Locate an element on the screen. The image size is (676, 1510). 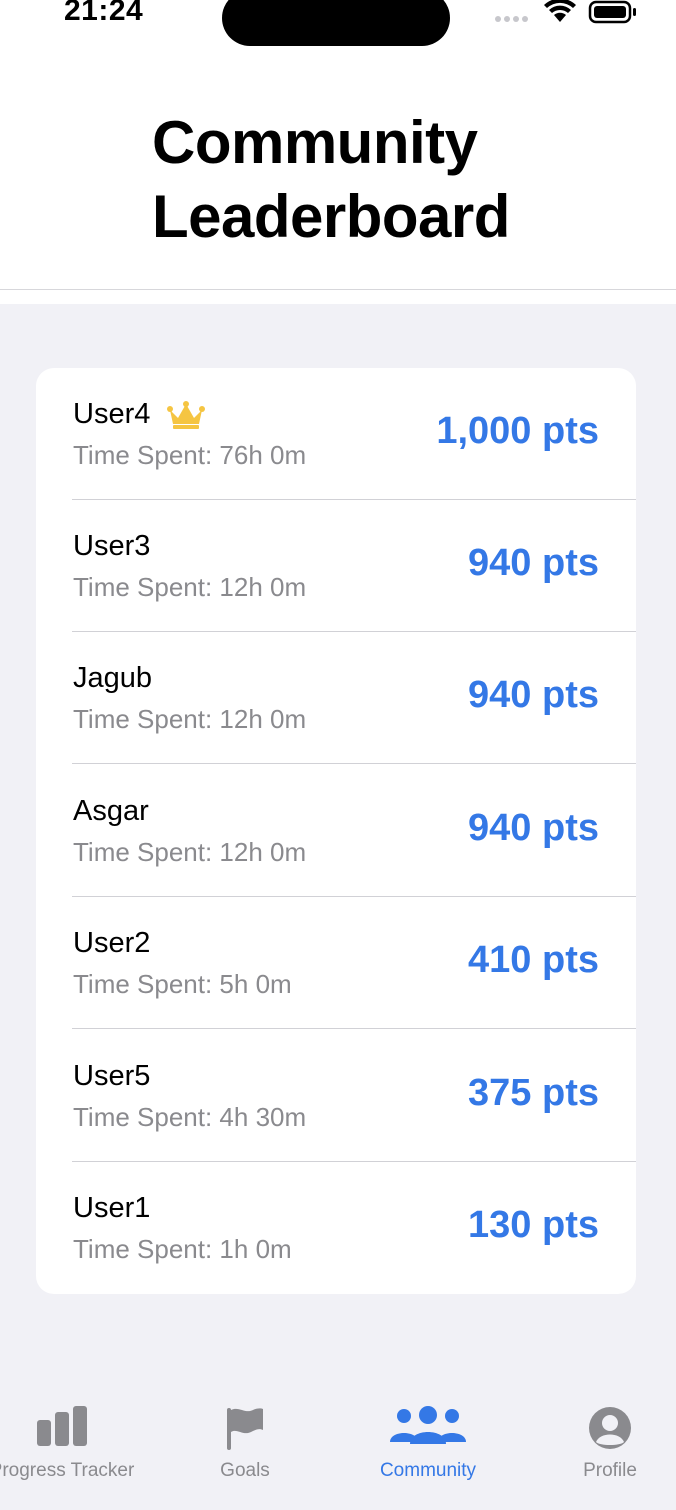
status-bar: 21:24 is located at coordinates (338, 30).